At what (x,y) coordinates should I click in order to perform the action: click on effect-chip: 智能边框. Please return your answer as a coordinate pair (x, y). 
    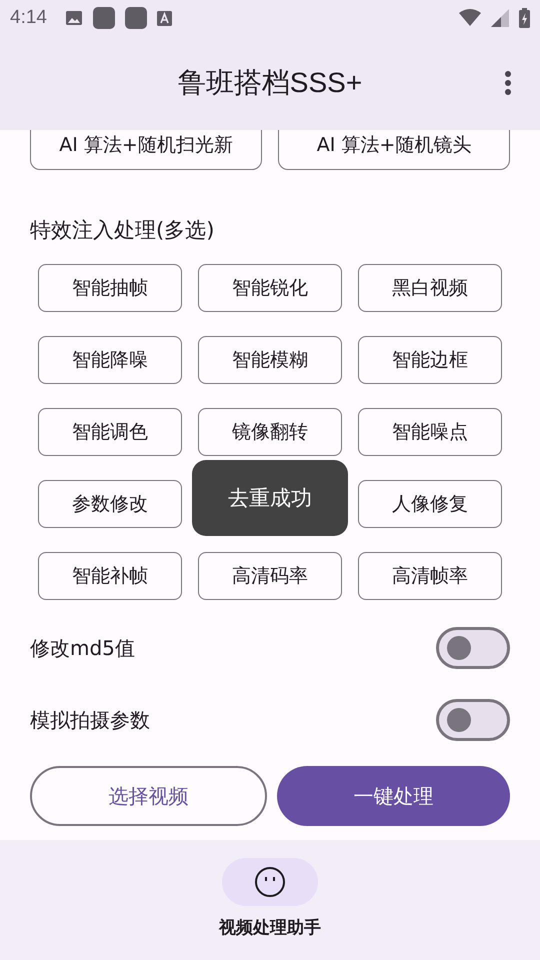
    Looking at the image, I should click on (430, 360).